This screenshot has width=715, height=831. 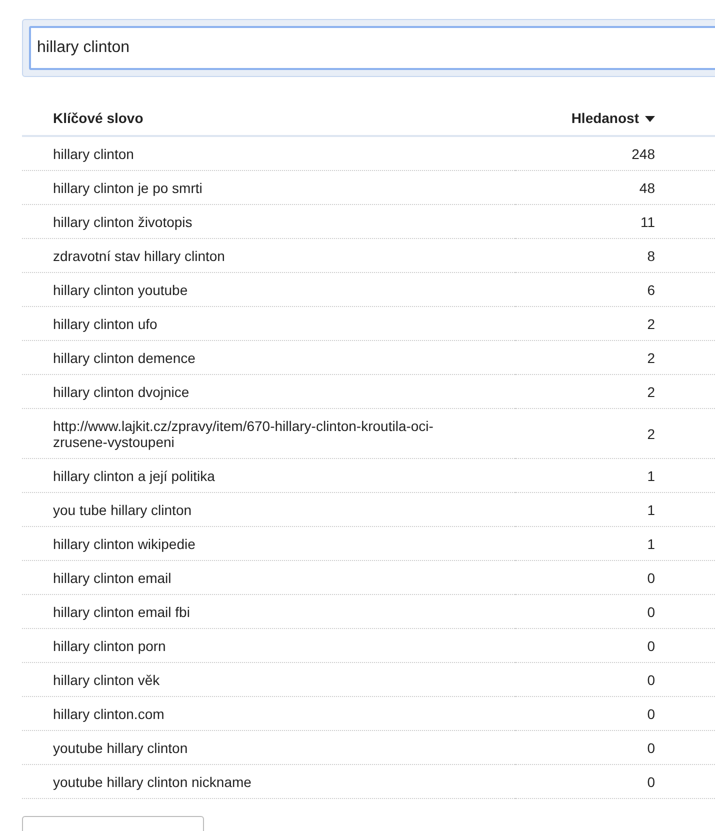 What do you see at coordinates (109, 646) in the screenshot?
I see `keyword-cell: hillary clinton porn` at bounding box center [109, 646].